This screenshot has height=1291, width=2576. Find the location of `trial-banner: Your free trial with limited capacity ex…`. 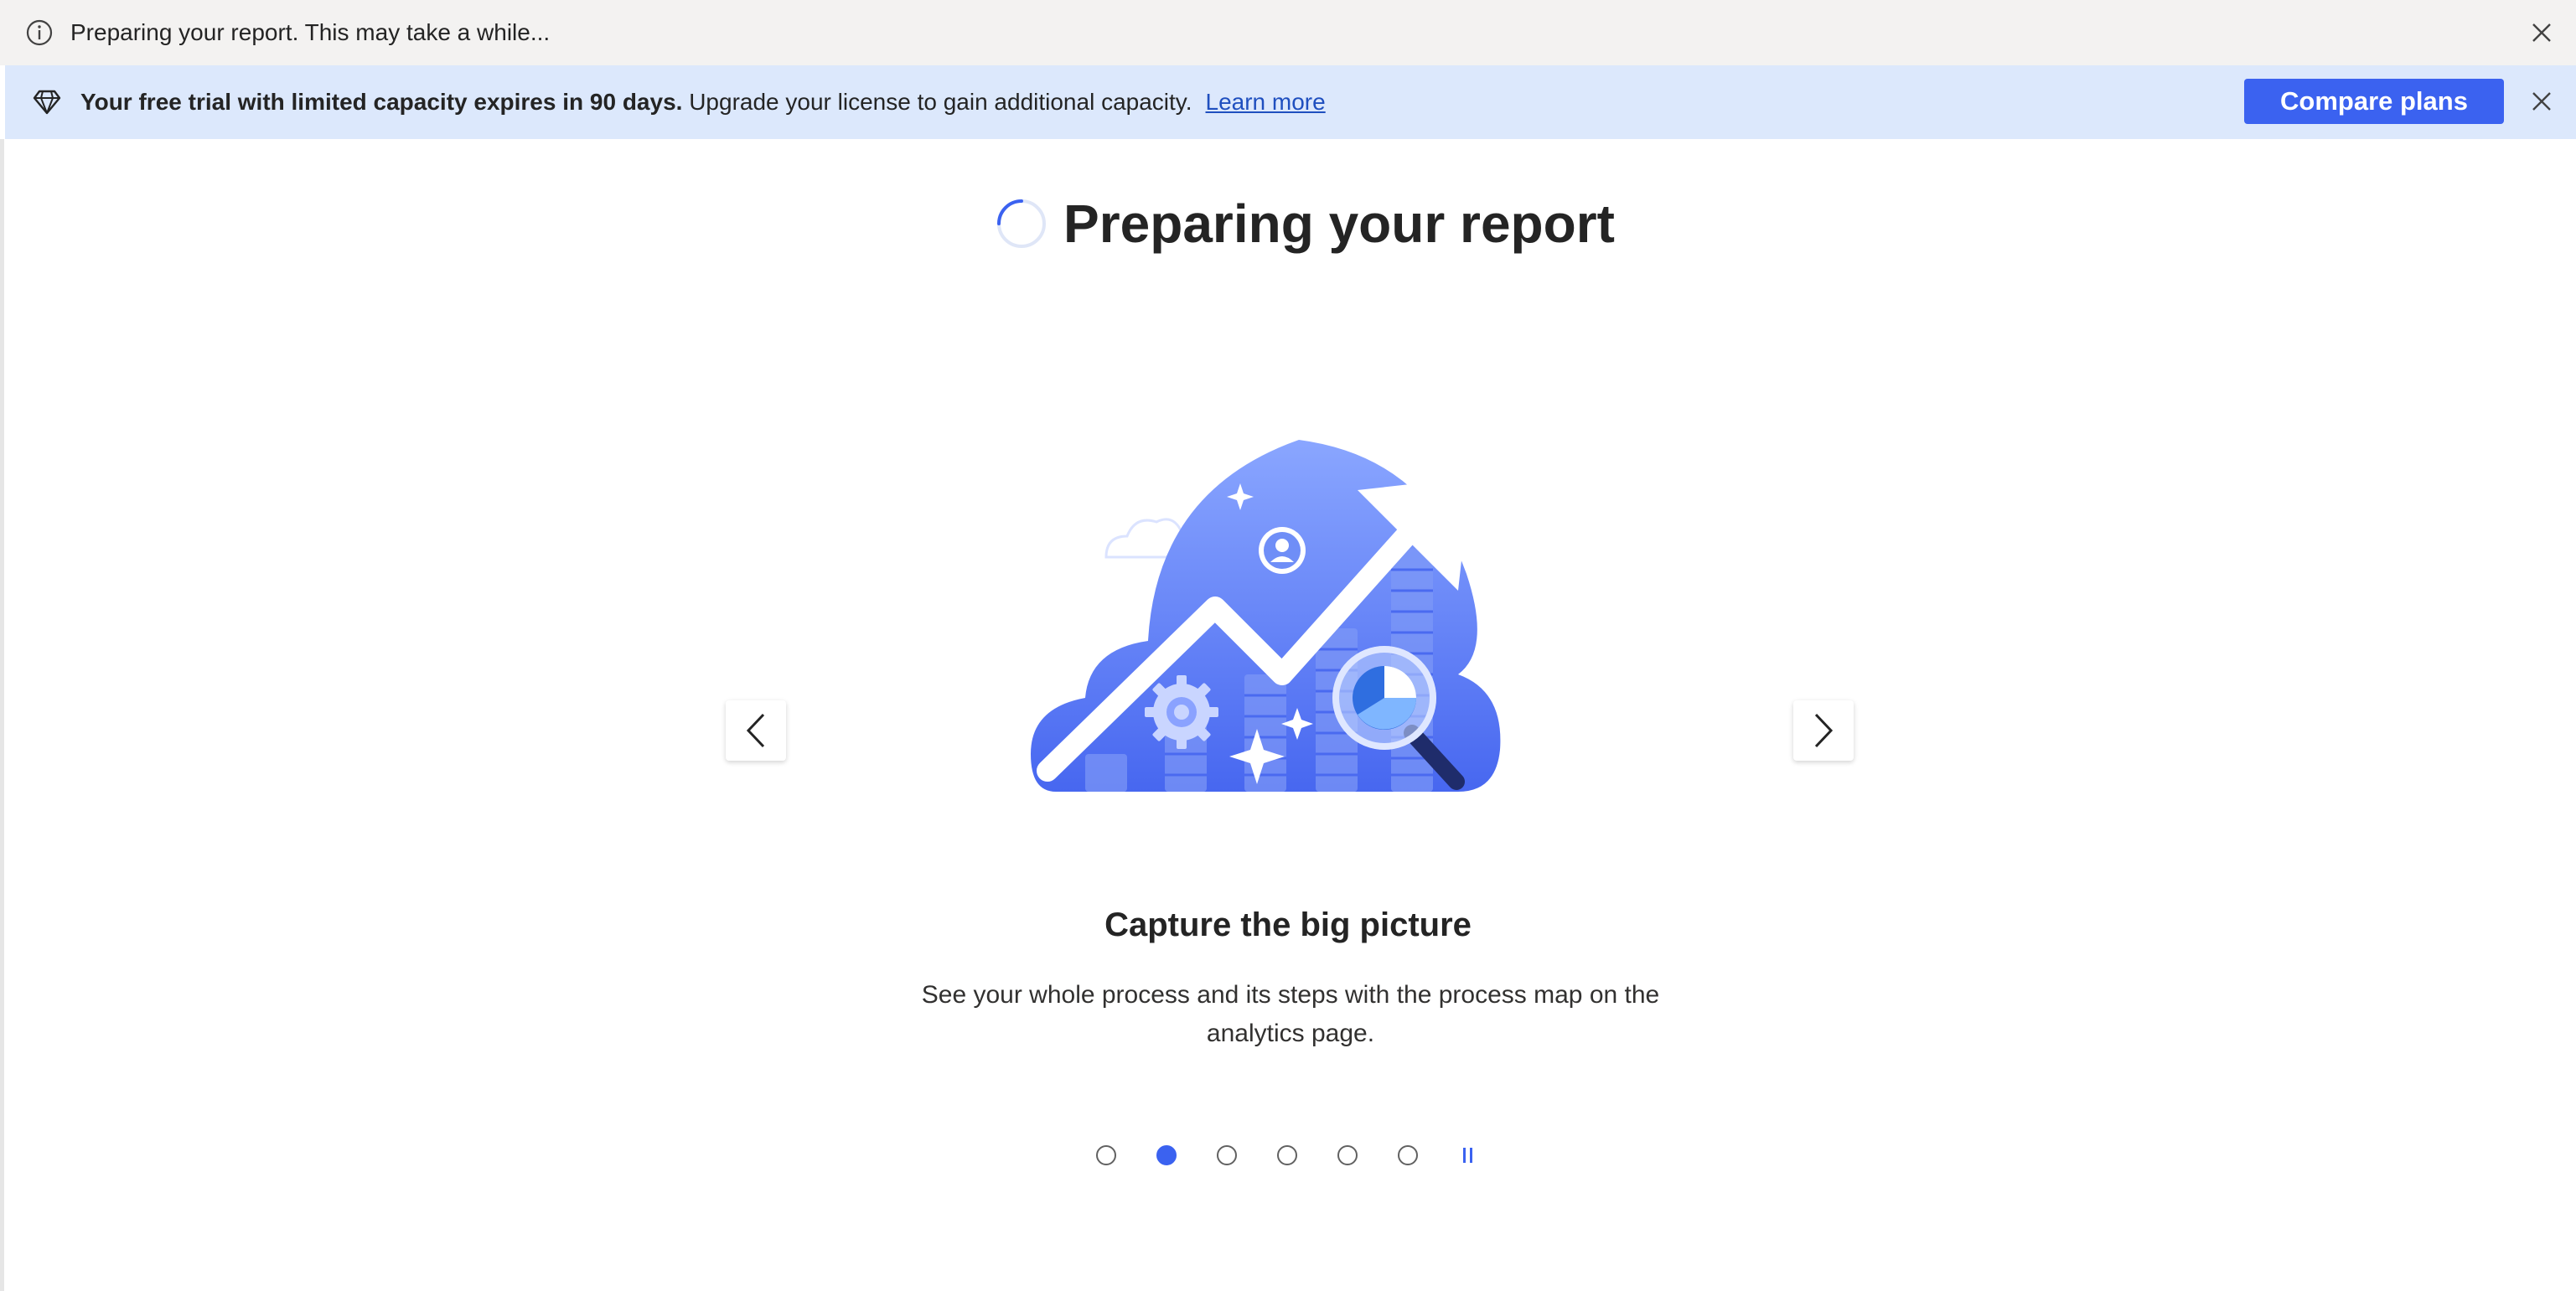

trial-banner: Your free trial with limited capacity ex… is located at coordinates (1290, 102).